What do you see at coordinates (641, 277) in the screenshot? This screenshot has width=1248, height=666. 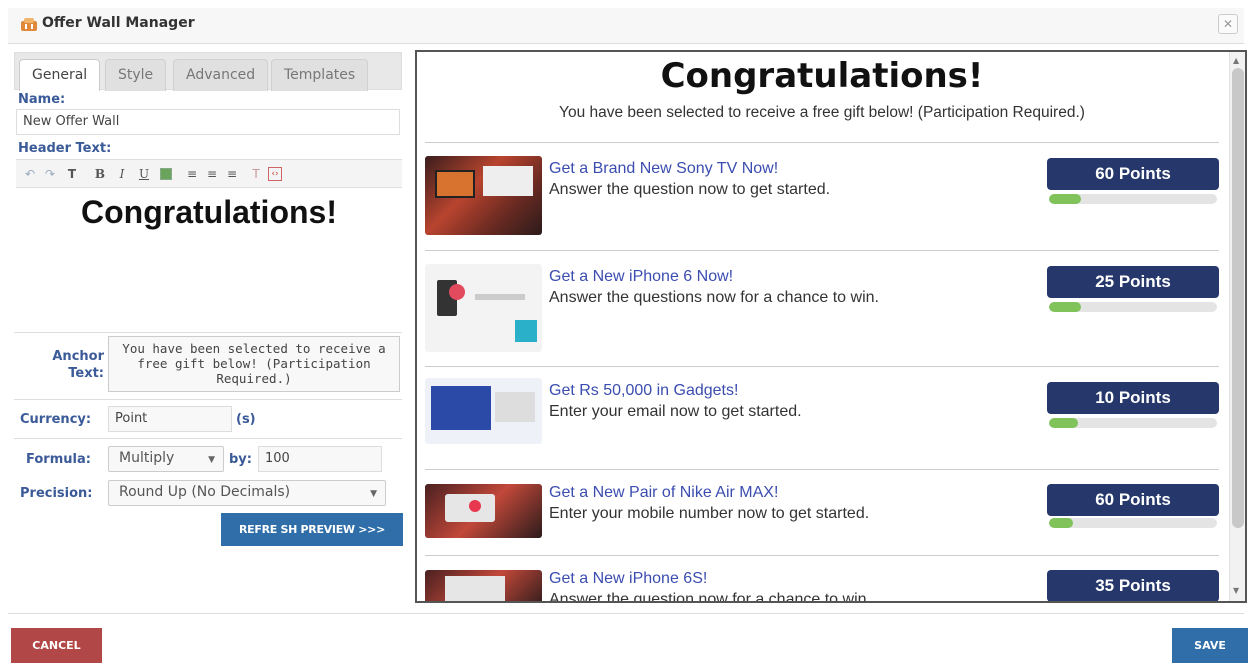 I see `offer-title: Get a New iPhone 6 Now!` at bounding box center [641, 277].